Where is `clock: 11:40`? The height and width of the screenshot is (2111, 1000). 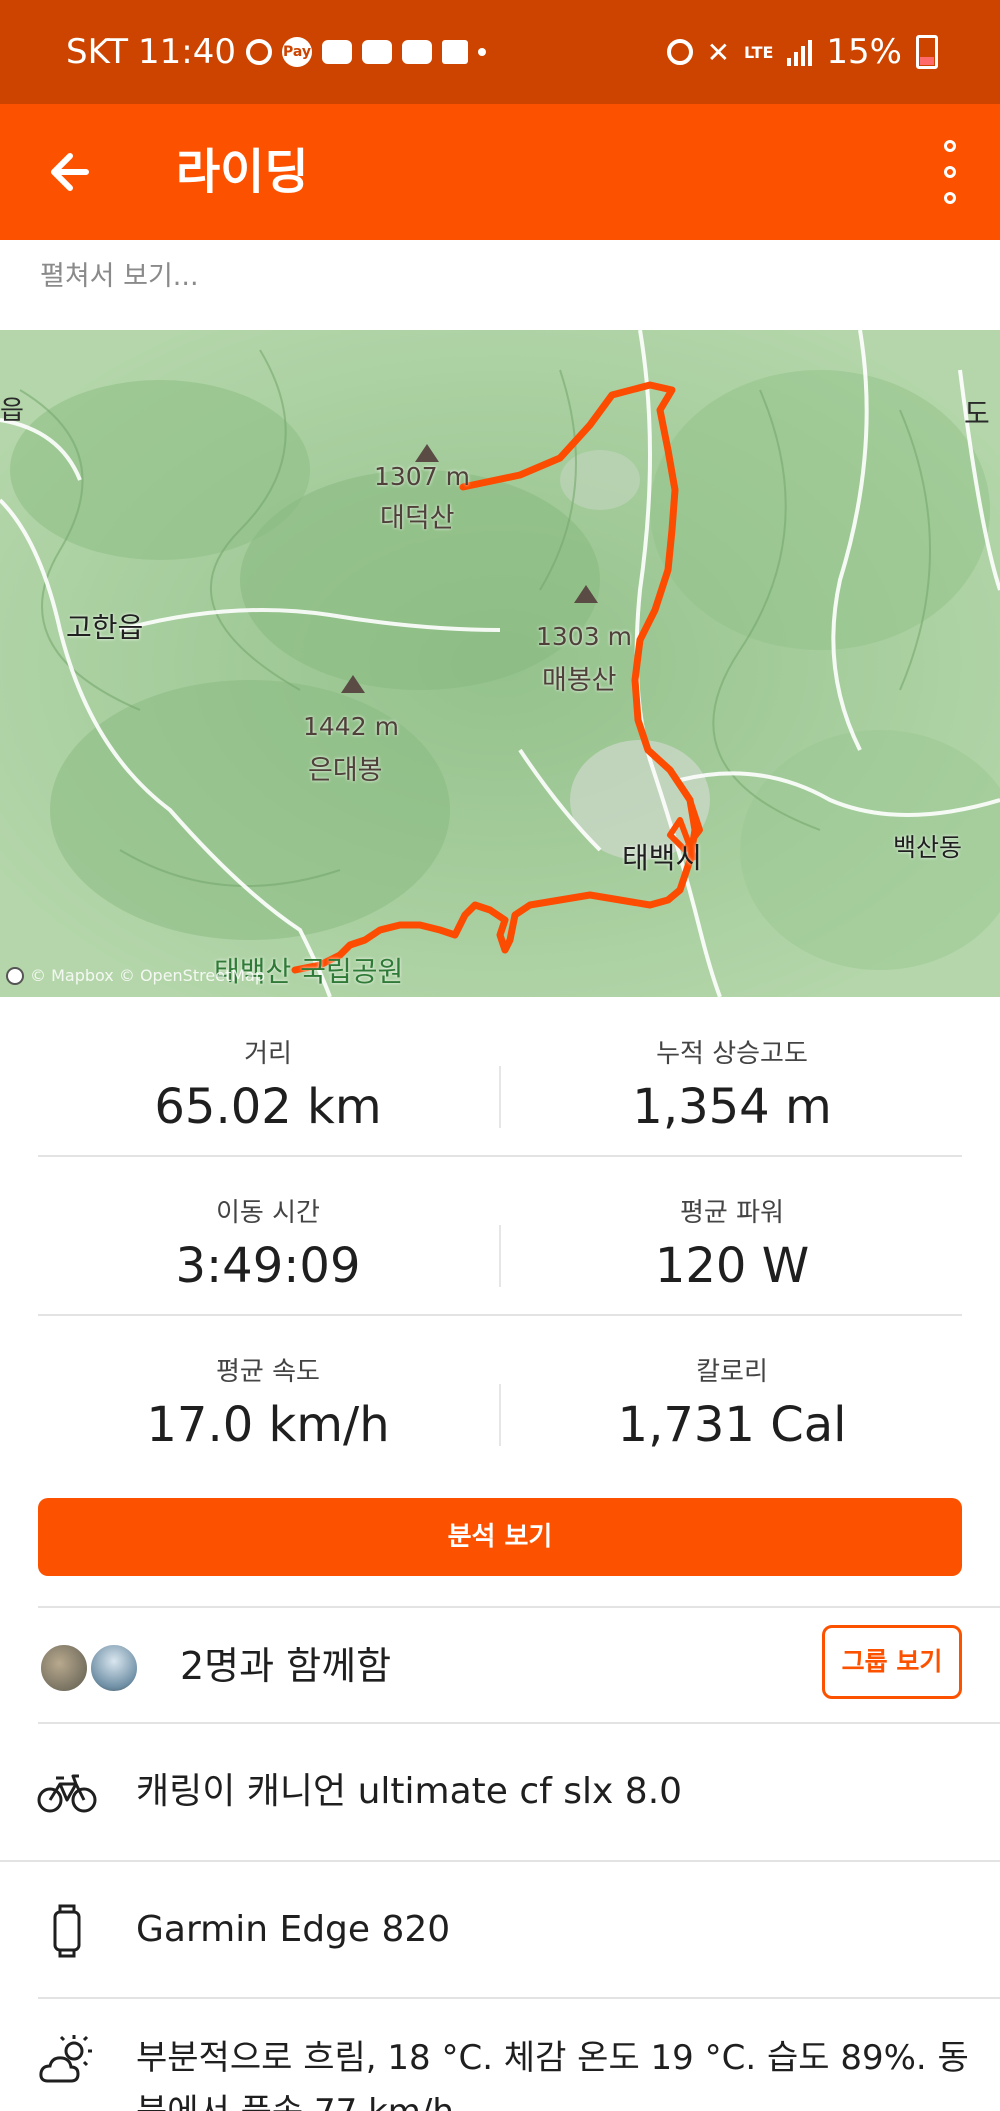
clock: 11:40 is located at coordinates (187, 52).